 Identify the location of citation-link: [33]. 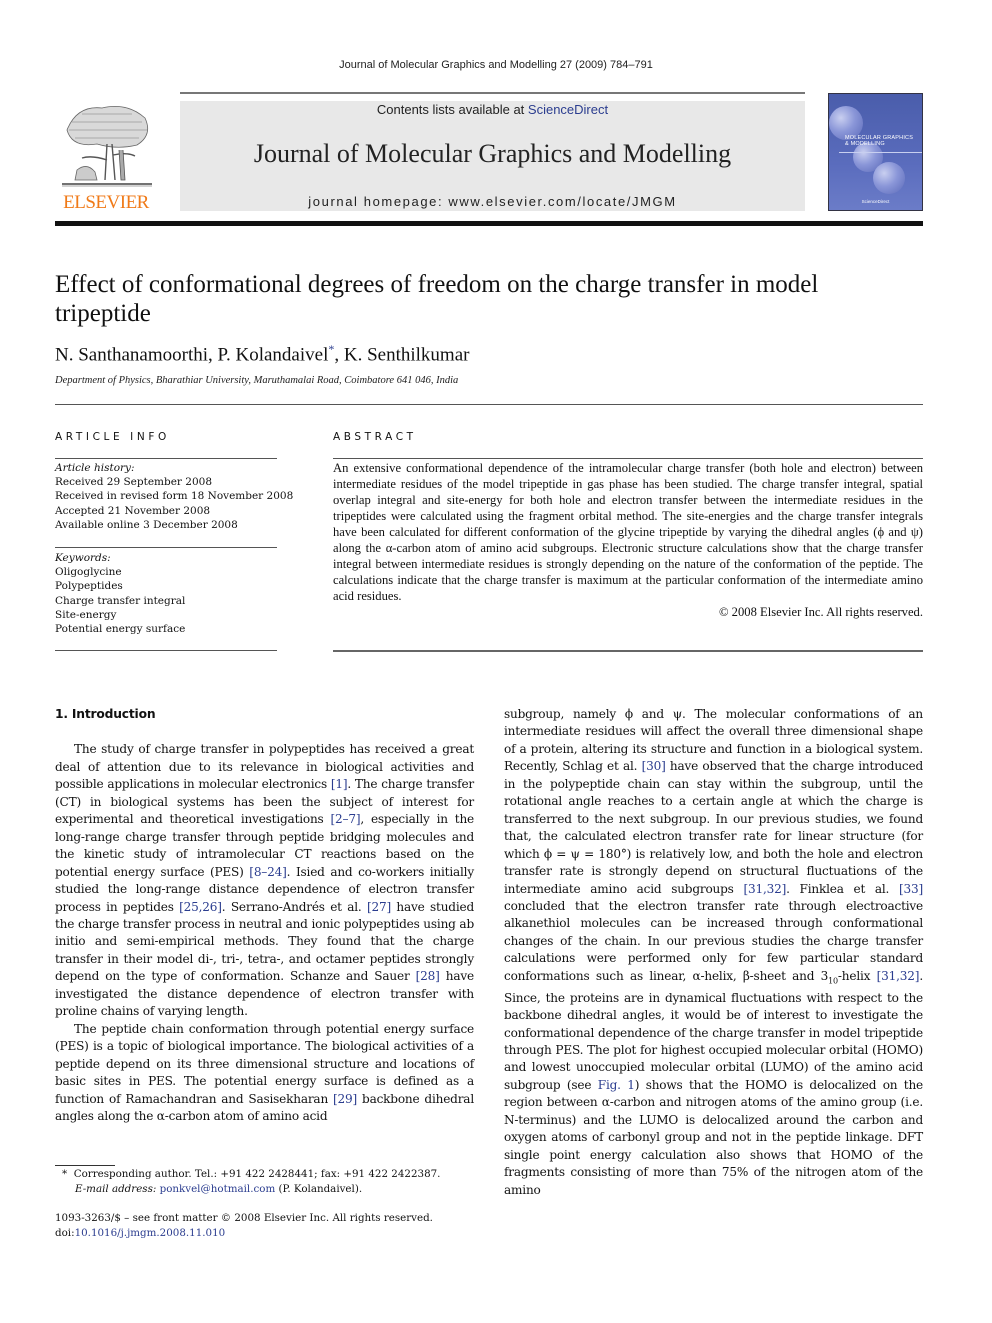
(911, 889).